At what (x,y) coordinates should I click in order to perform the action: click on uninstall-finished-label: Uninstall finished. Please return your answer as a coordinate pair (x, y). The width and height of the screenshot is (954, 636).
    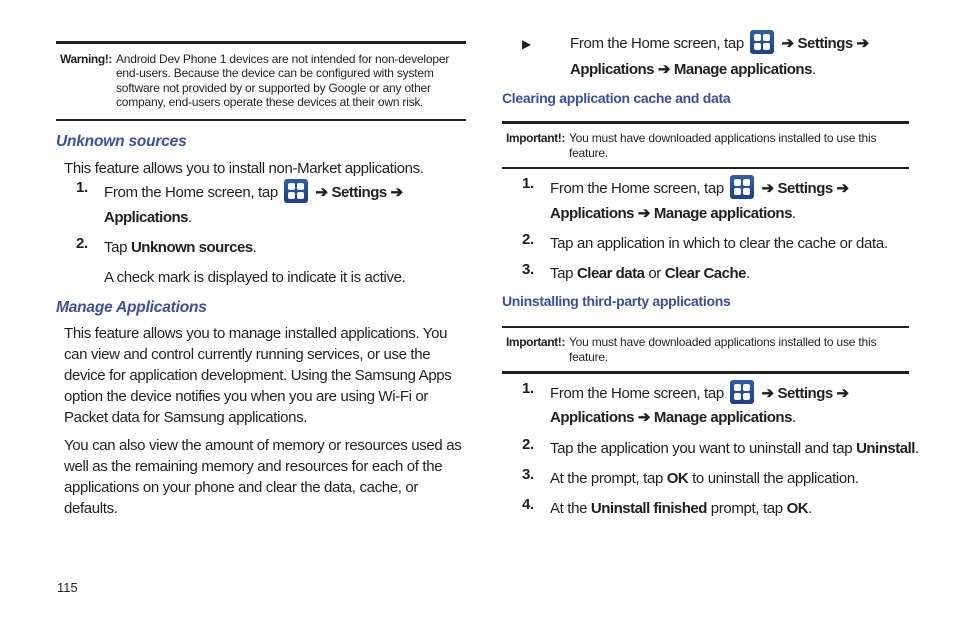
    Looking at the image, I should click on (649, 509).